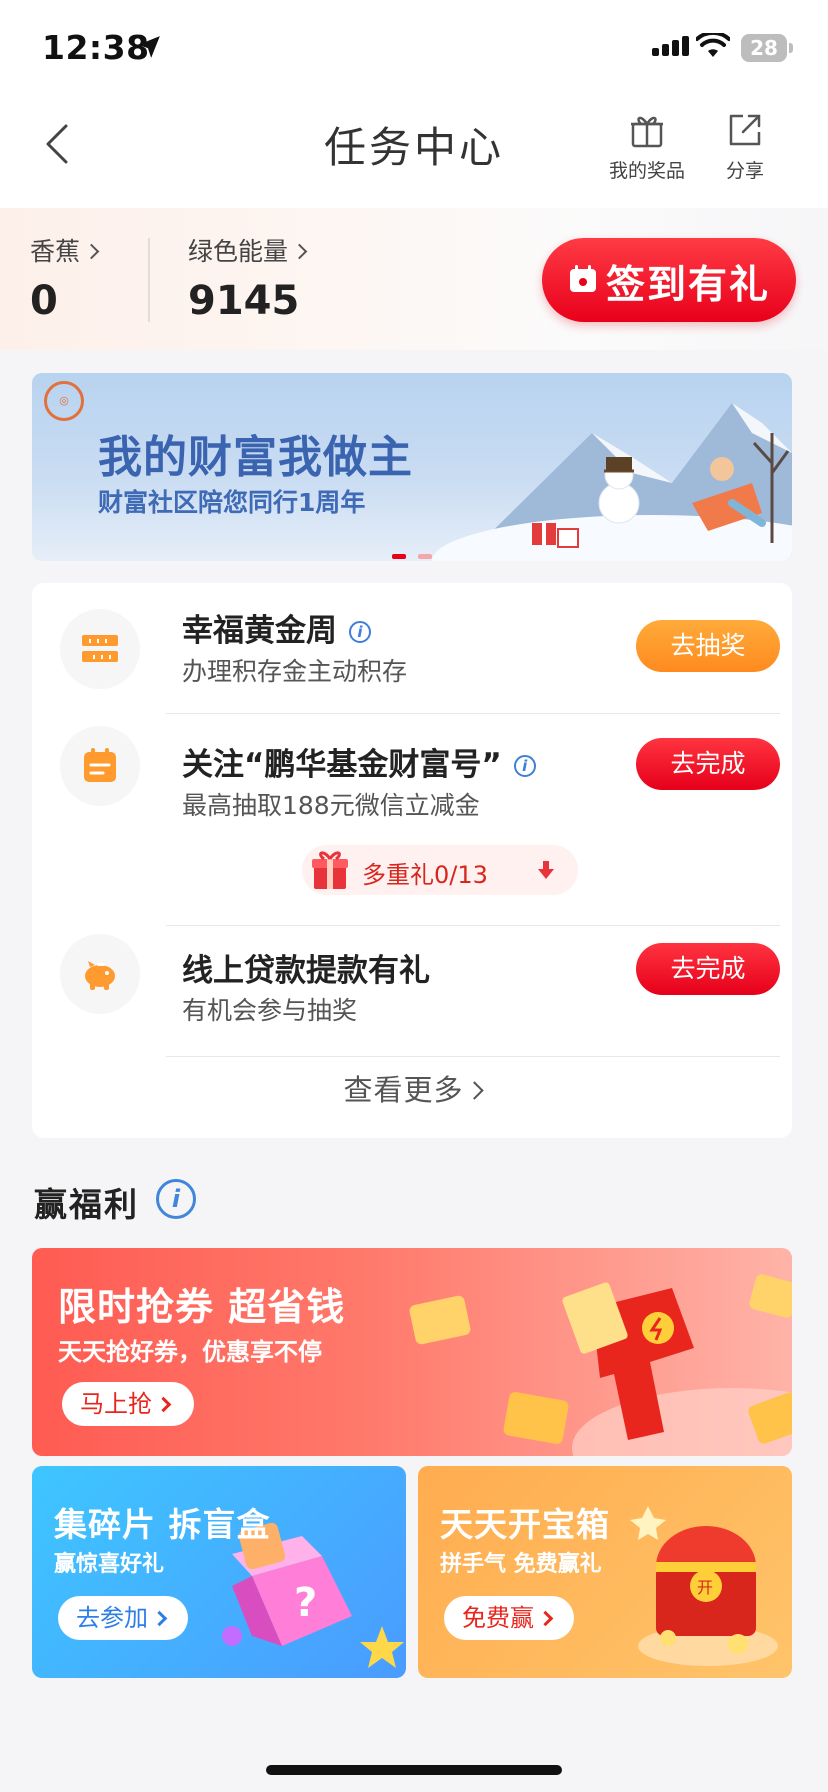 The height and width of the screenshot is (1792, 828). Describe the element at coordinates (162, 1524) in the screenshot. I see `blindbox-title: 集碎片 拆盲盒` at that location.